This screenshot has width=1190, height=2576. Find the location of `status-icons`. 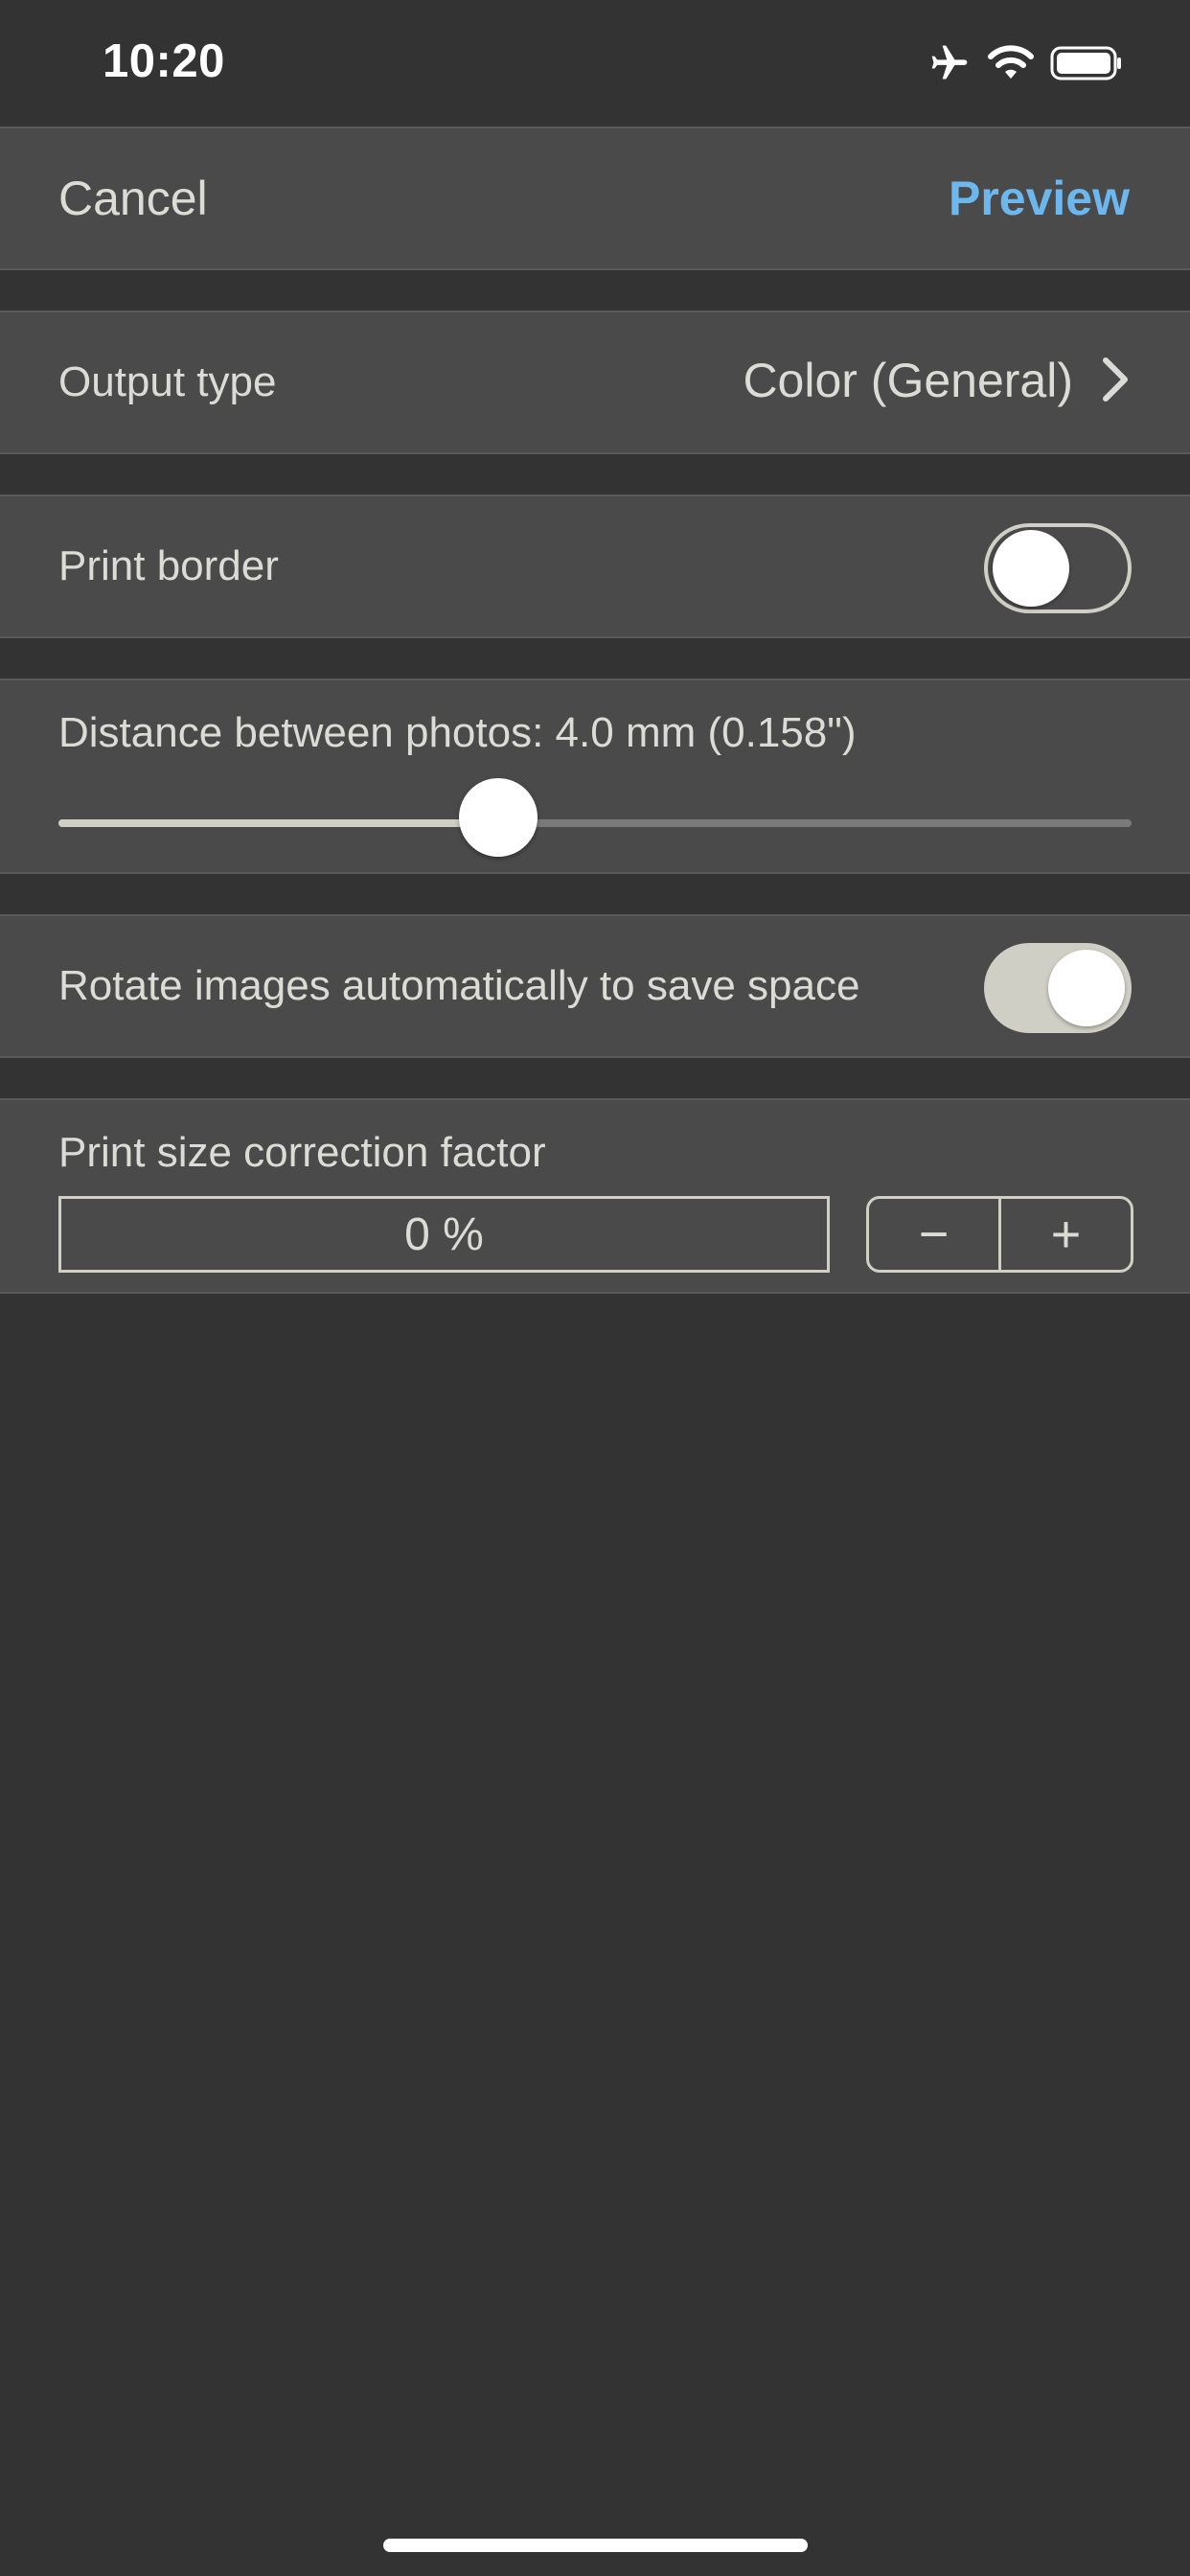

status-icons is located at coordinates (1025, 65).